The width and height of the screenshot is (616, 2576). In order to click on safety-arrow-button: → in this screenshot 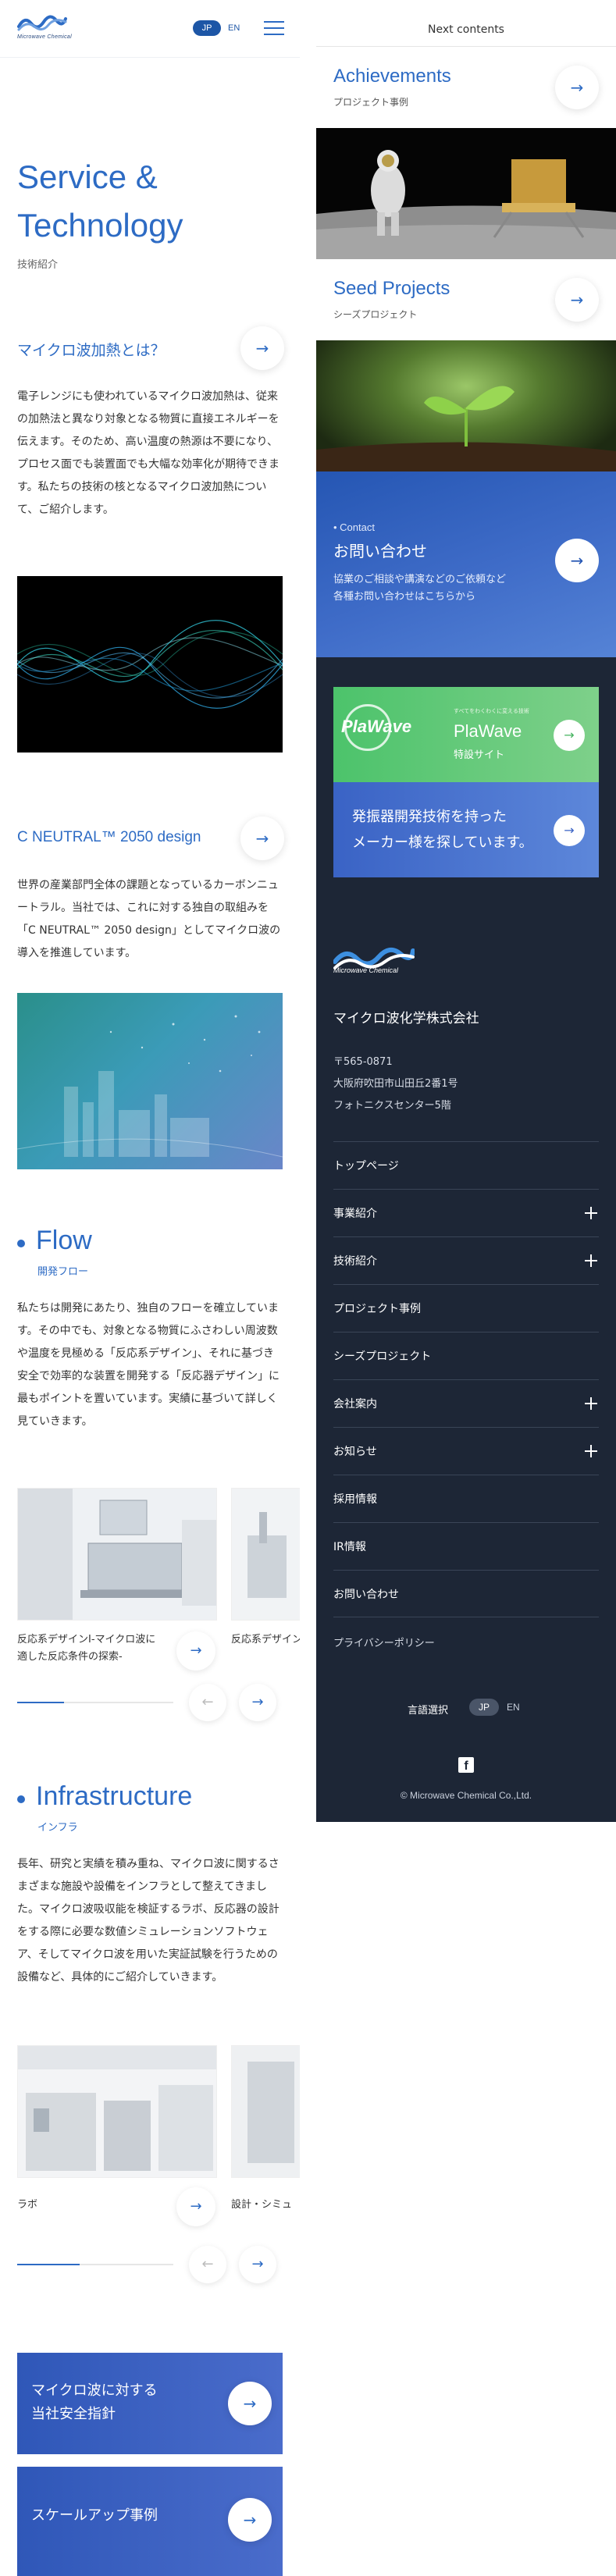, I will do `click(250, 2403)`.